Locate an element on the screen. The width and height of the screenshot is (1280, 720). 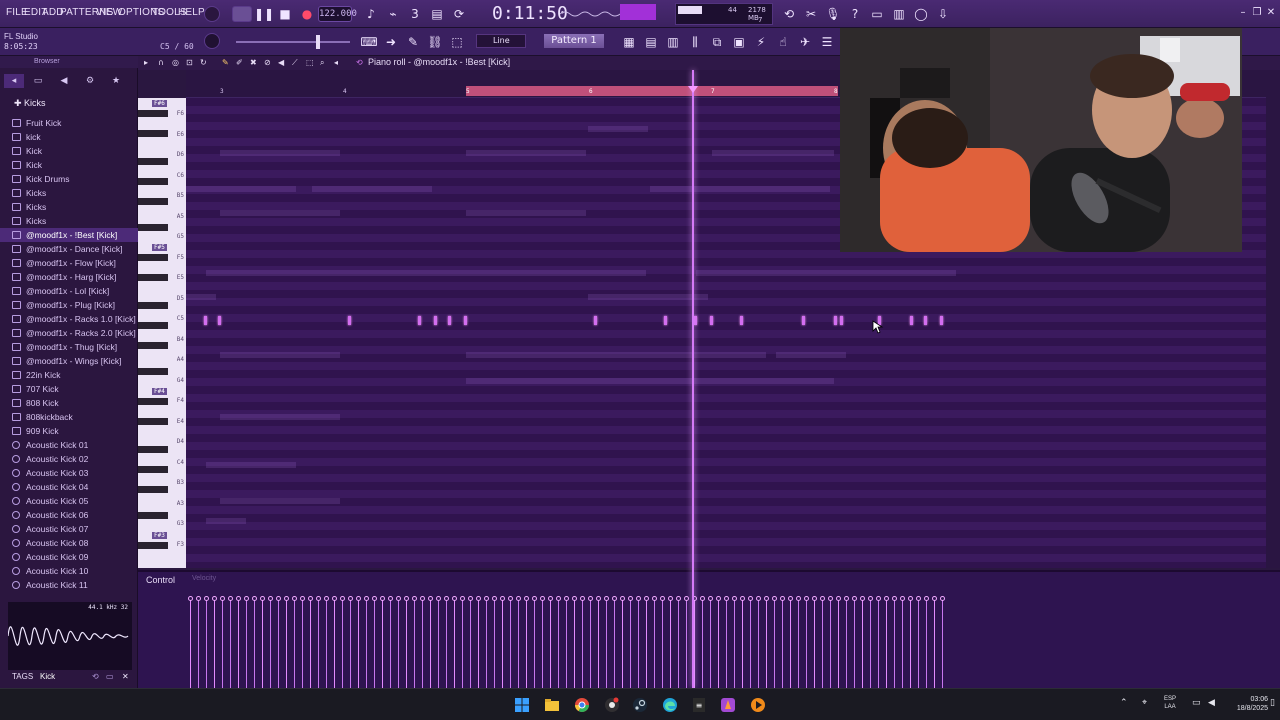
browser-item: Acoustic Kick 02 is located at coordinates (69, 459).